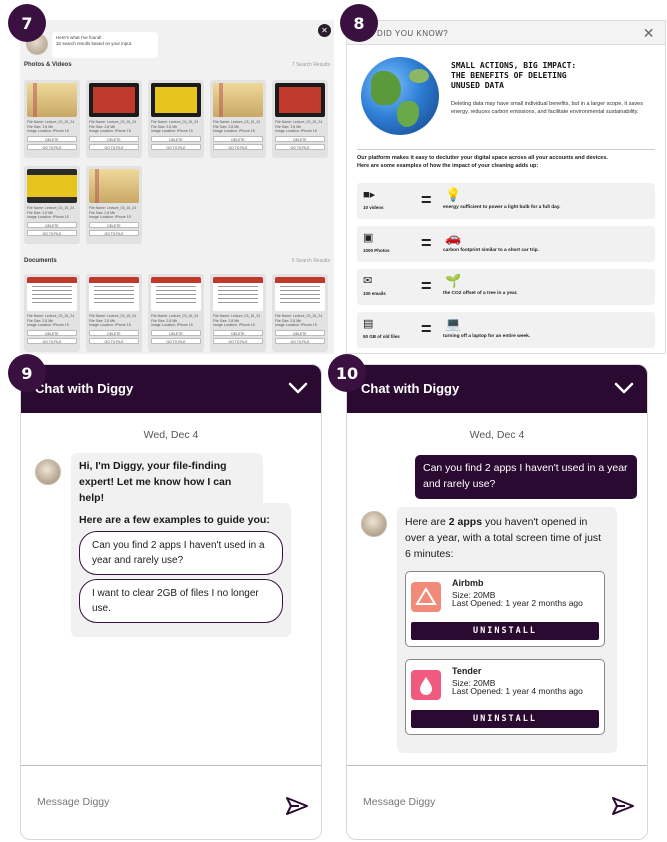  What do you see at coordinates (381, 336) in the screenshot?
I see `impact-quantity: 50 GB of old files` at bounding box center [381, 336].